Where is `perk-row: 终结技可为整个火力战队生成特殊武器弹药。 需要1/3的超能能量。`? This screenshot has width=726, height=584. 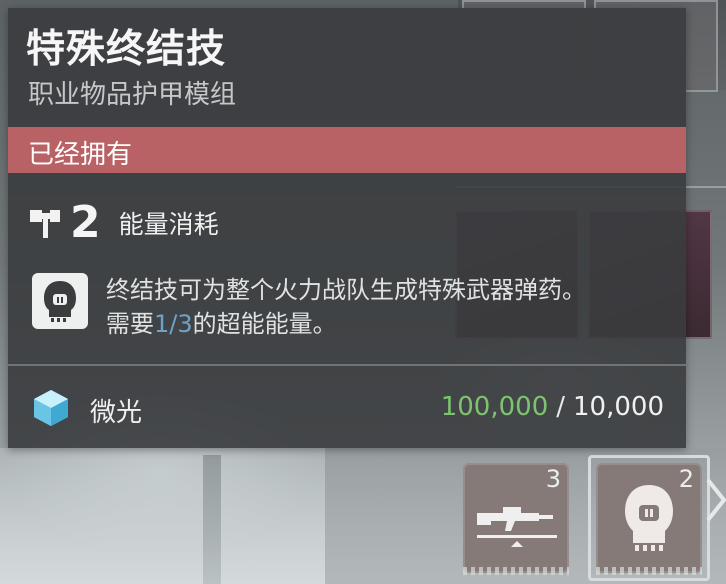 perk-row: 终结技可为整个火力战队生成特殊武器弹药。 需要1/3的超能能量。 is located at coordinates (349, 307).